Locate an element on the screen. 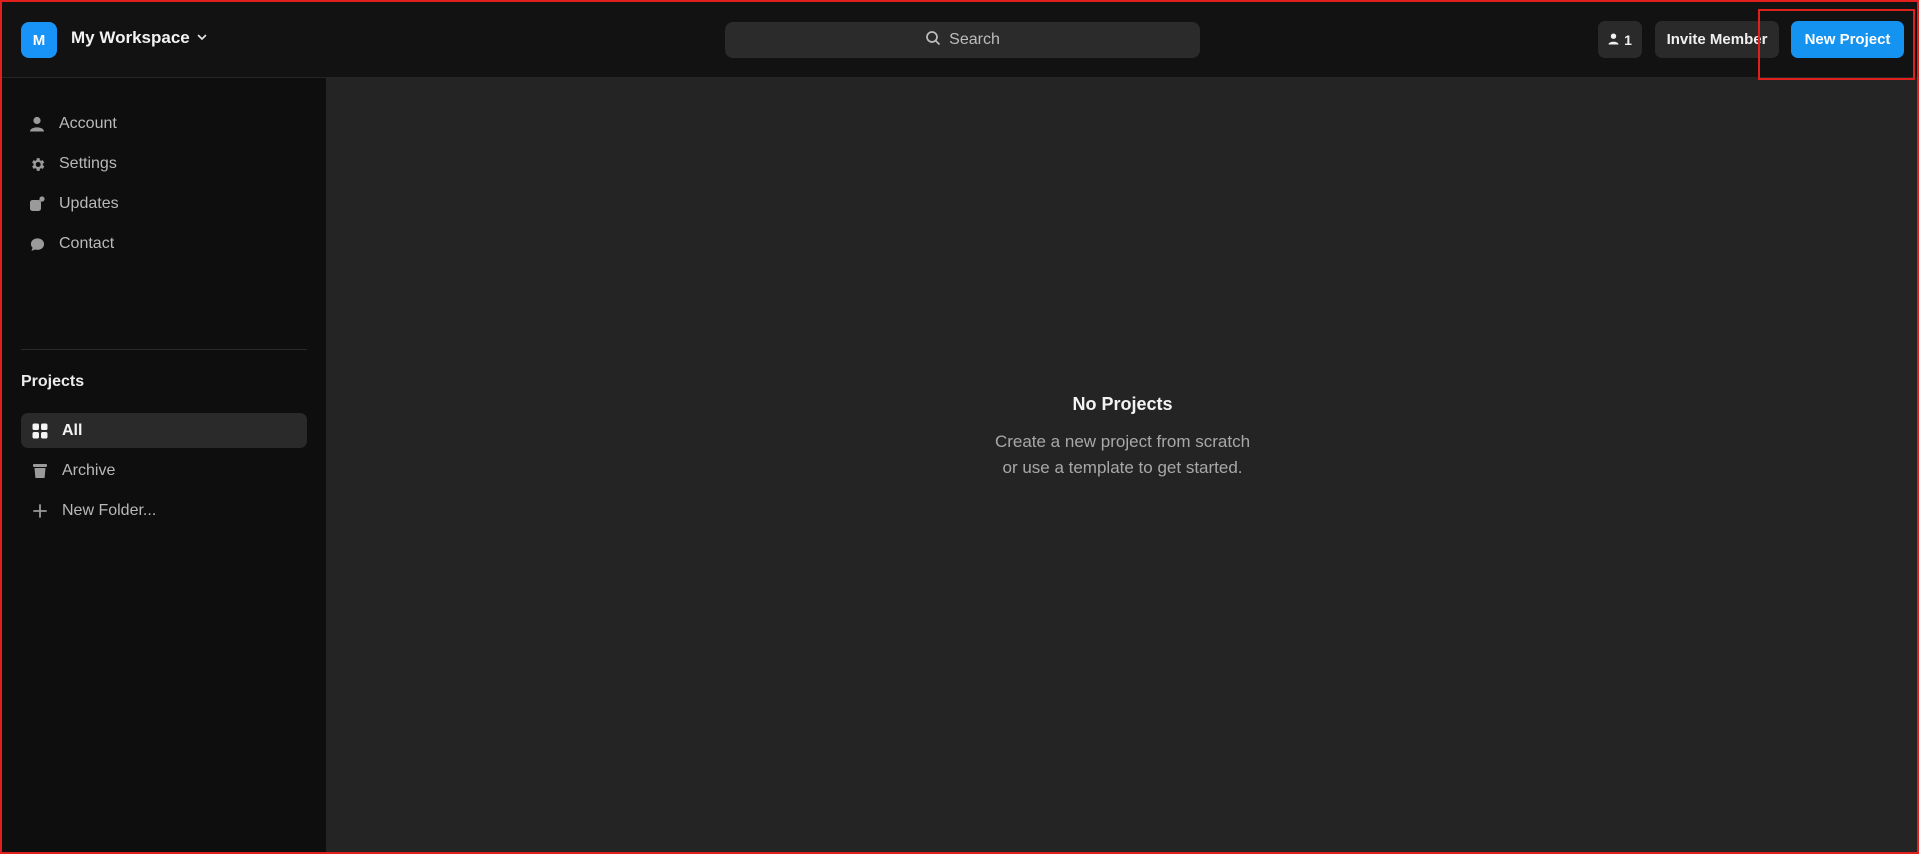 The height and width of the screenshot is (854, 1919). sidebar-item-label: Account is located at coordinates (88, 123).